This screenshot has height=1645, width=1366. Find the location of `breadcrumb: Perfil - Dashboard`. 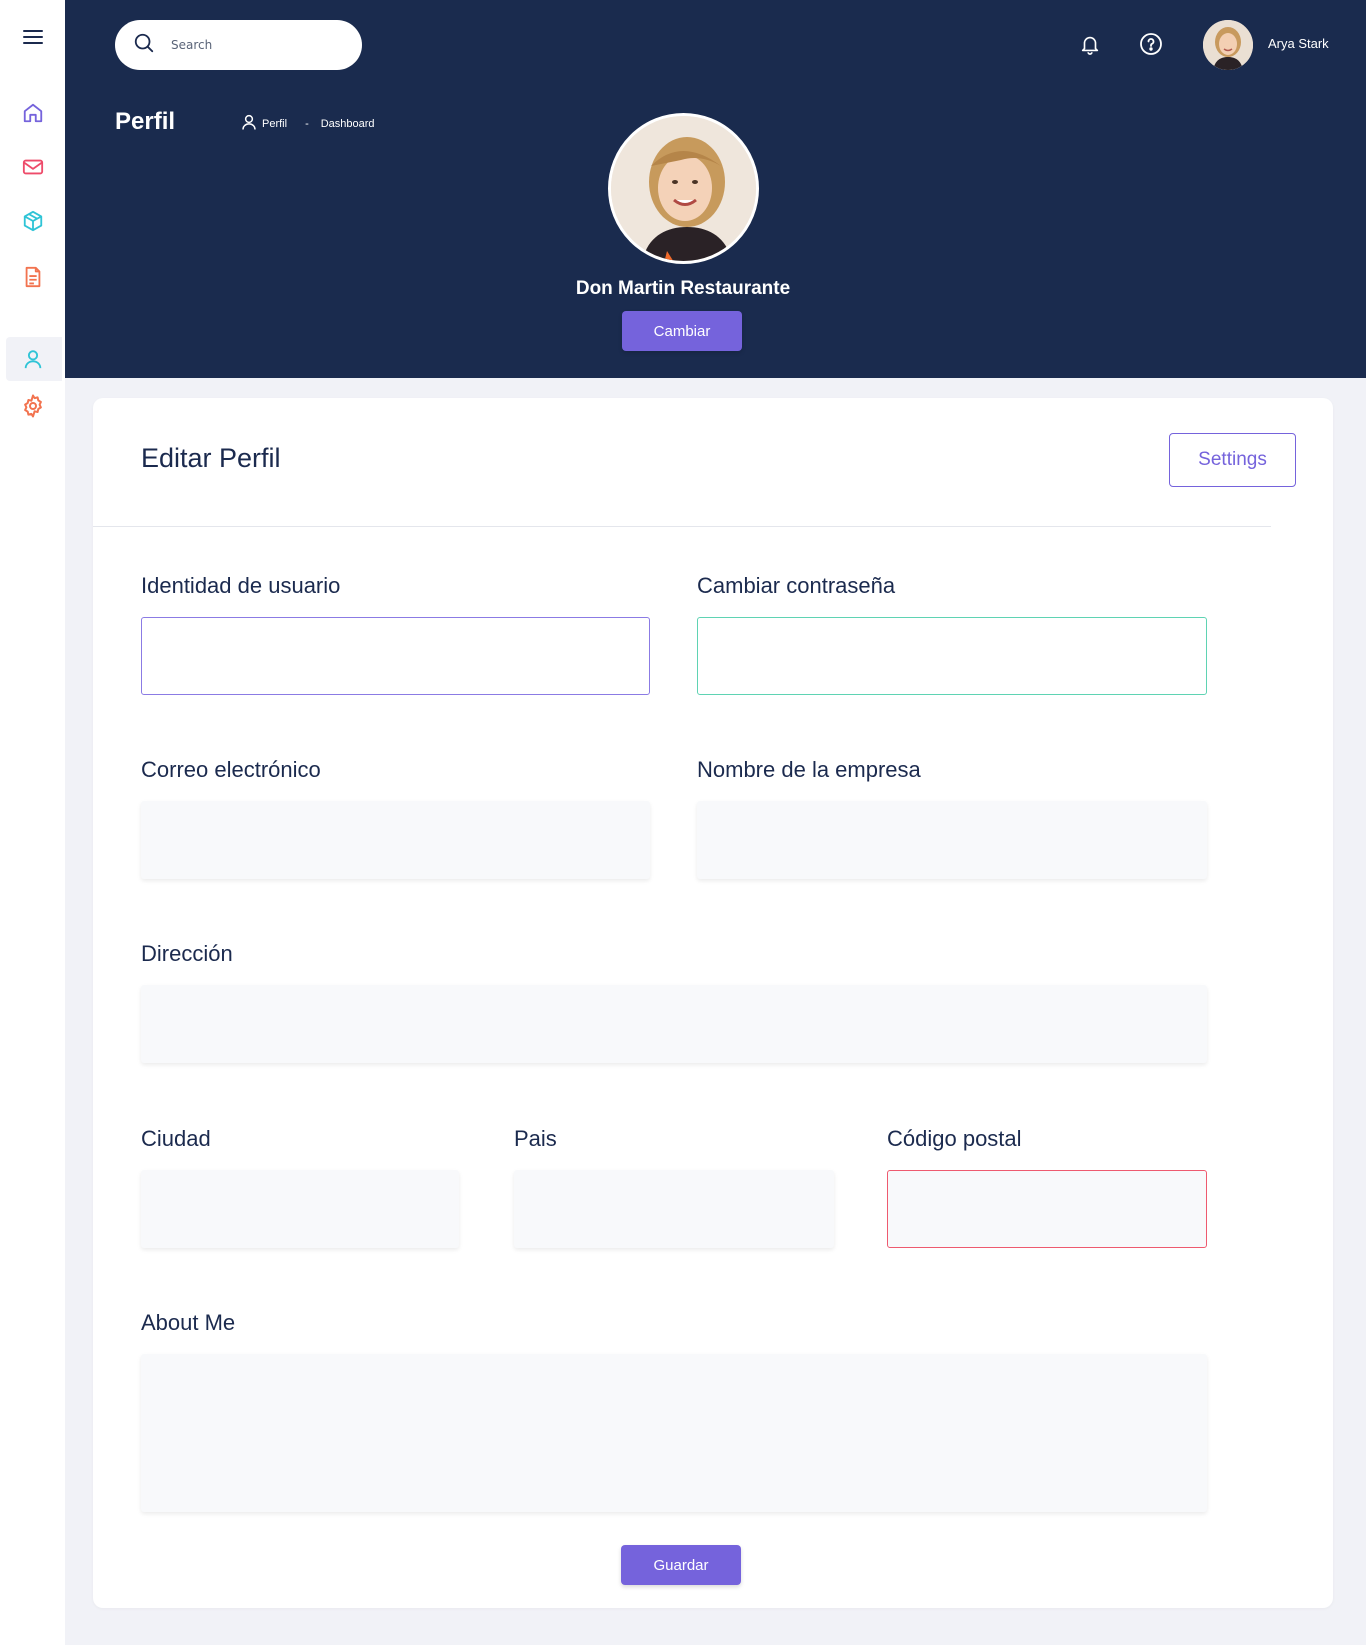

breadcrumb: Perfil - Dashboard is located at coordinates (307, 123).